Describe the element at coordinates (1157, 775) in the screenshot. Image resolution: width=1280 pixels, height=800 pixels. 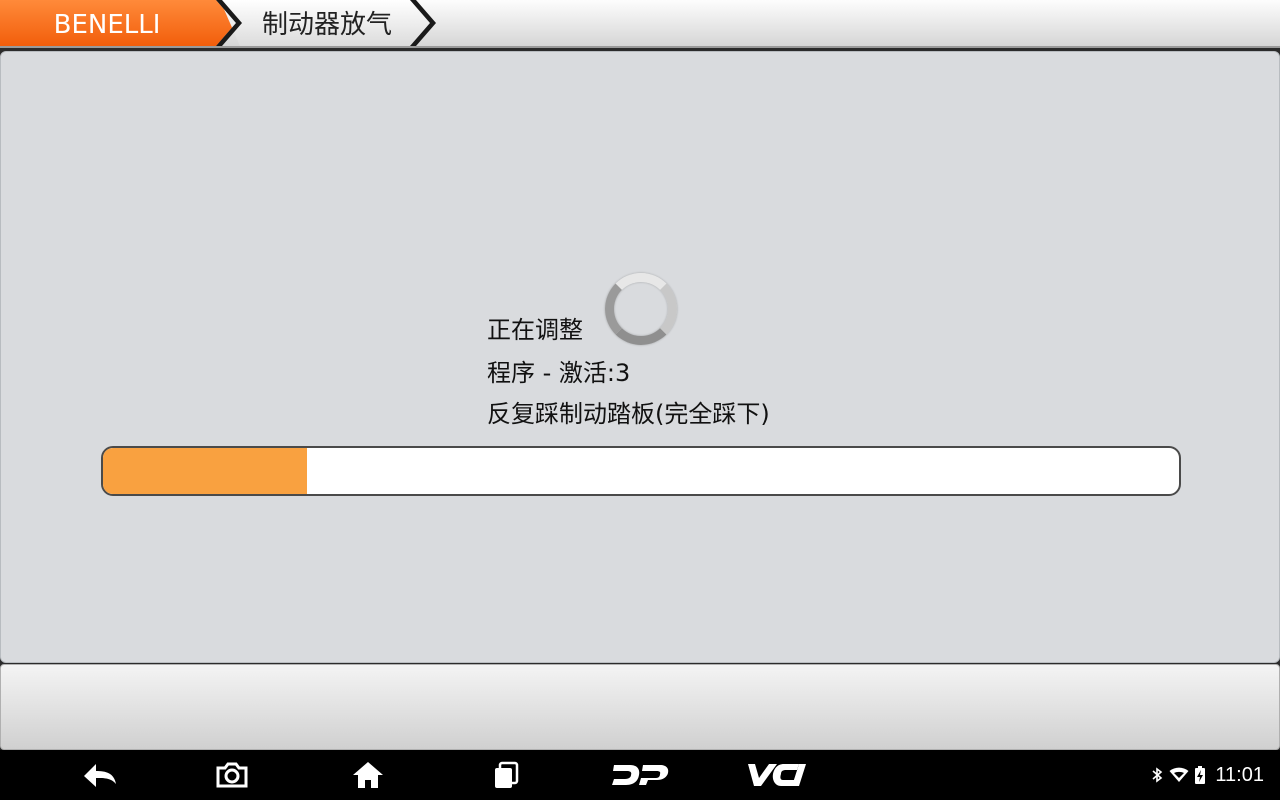
I see `bluetooth-icon` at that location.